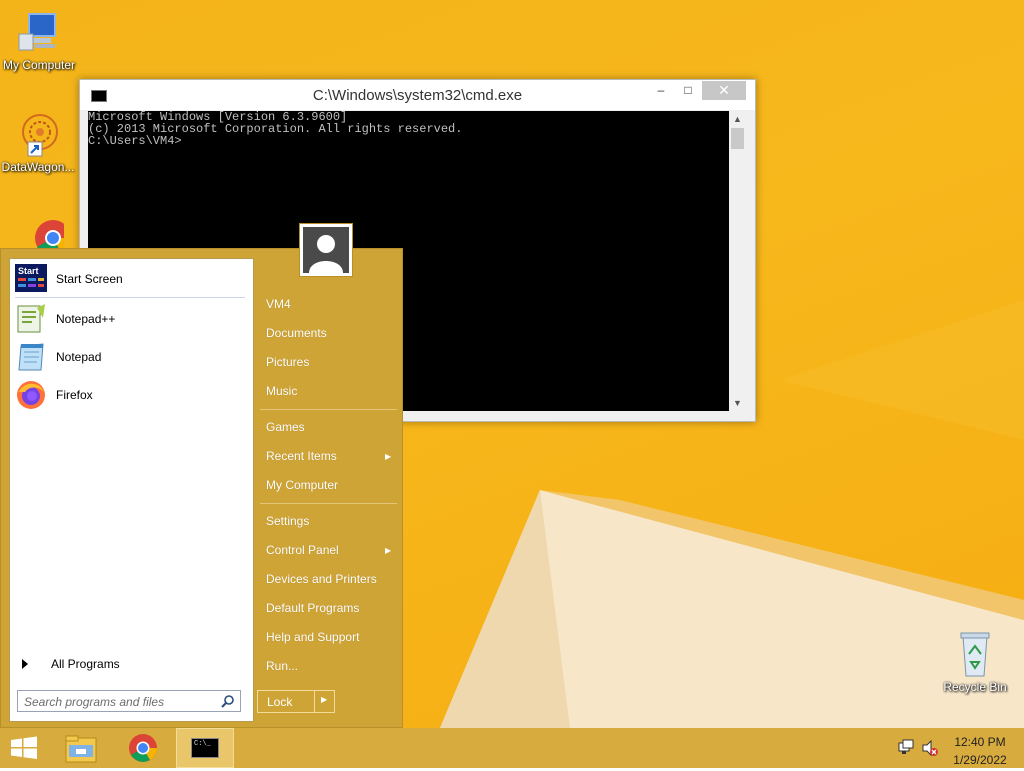  Describe the element at coordinates (228, 701) in the screenshot. I see `search-icon` at that location.